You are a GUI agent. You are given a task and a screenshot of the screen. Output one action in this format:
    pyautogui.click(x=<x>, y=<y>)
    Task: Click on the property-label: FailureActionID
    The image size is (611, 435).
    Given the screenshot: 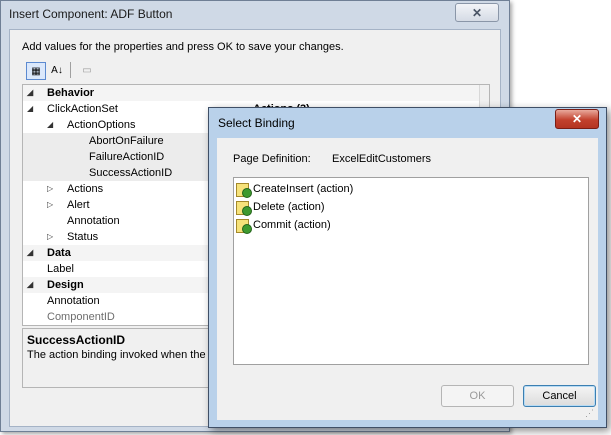 What is the action you would take?
    pyautogui.click(x=127, y=157)
    